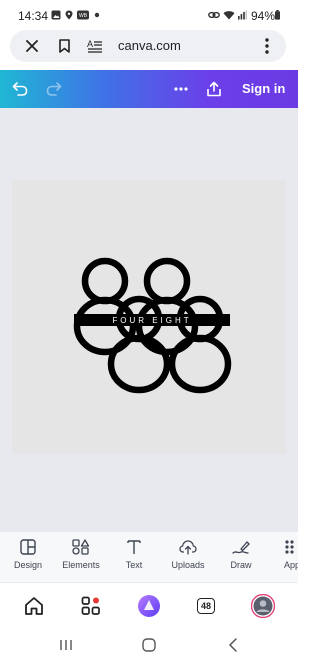 Image resolution: width=320 pixels, height=662 pixels. I want to click on tool-draw-label: Draw, so click(241, 565).